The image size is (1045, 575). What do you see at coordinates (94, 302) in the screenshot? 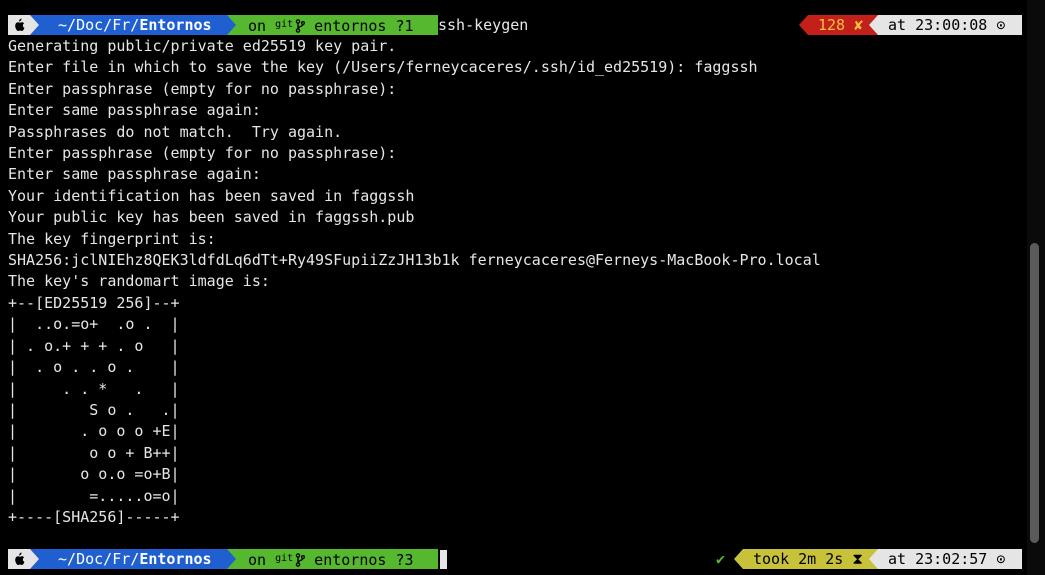
I see `output-line: +--[ED25519 256]--+` at bounding box center [94, 302].